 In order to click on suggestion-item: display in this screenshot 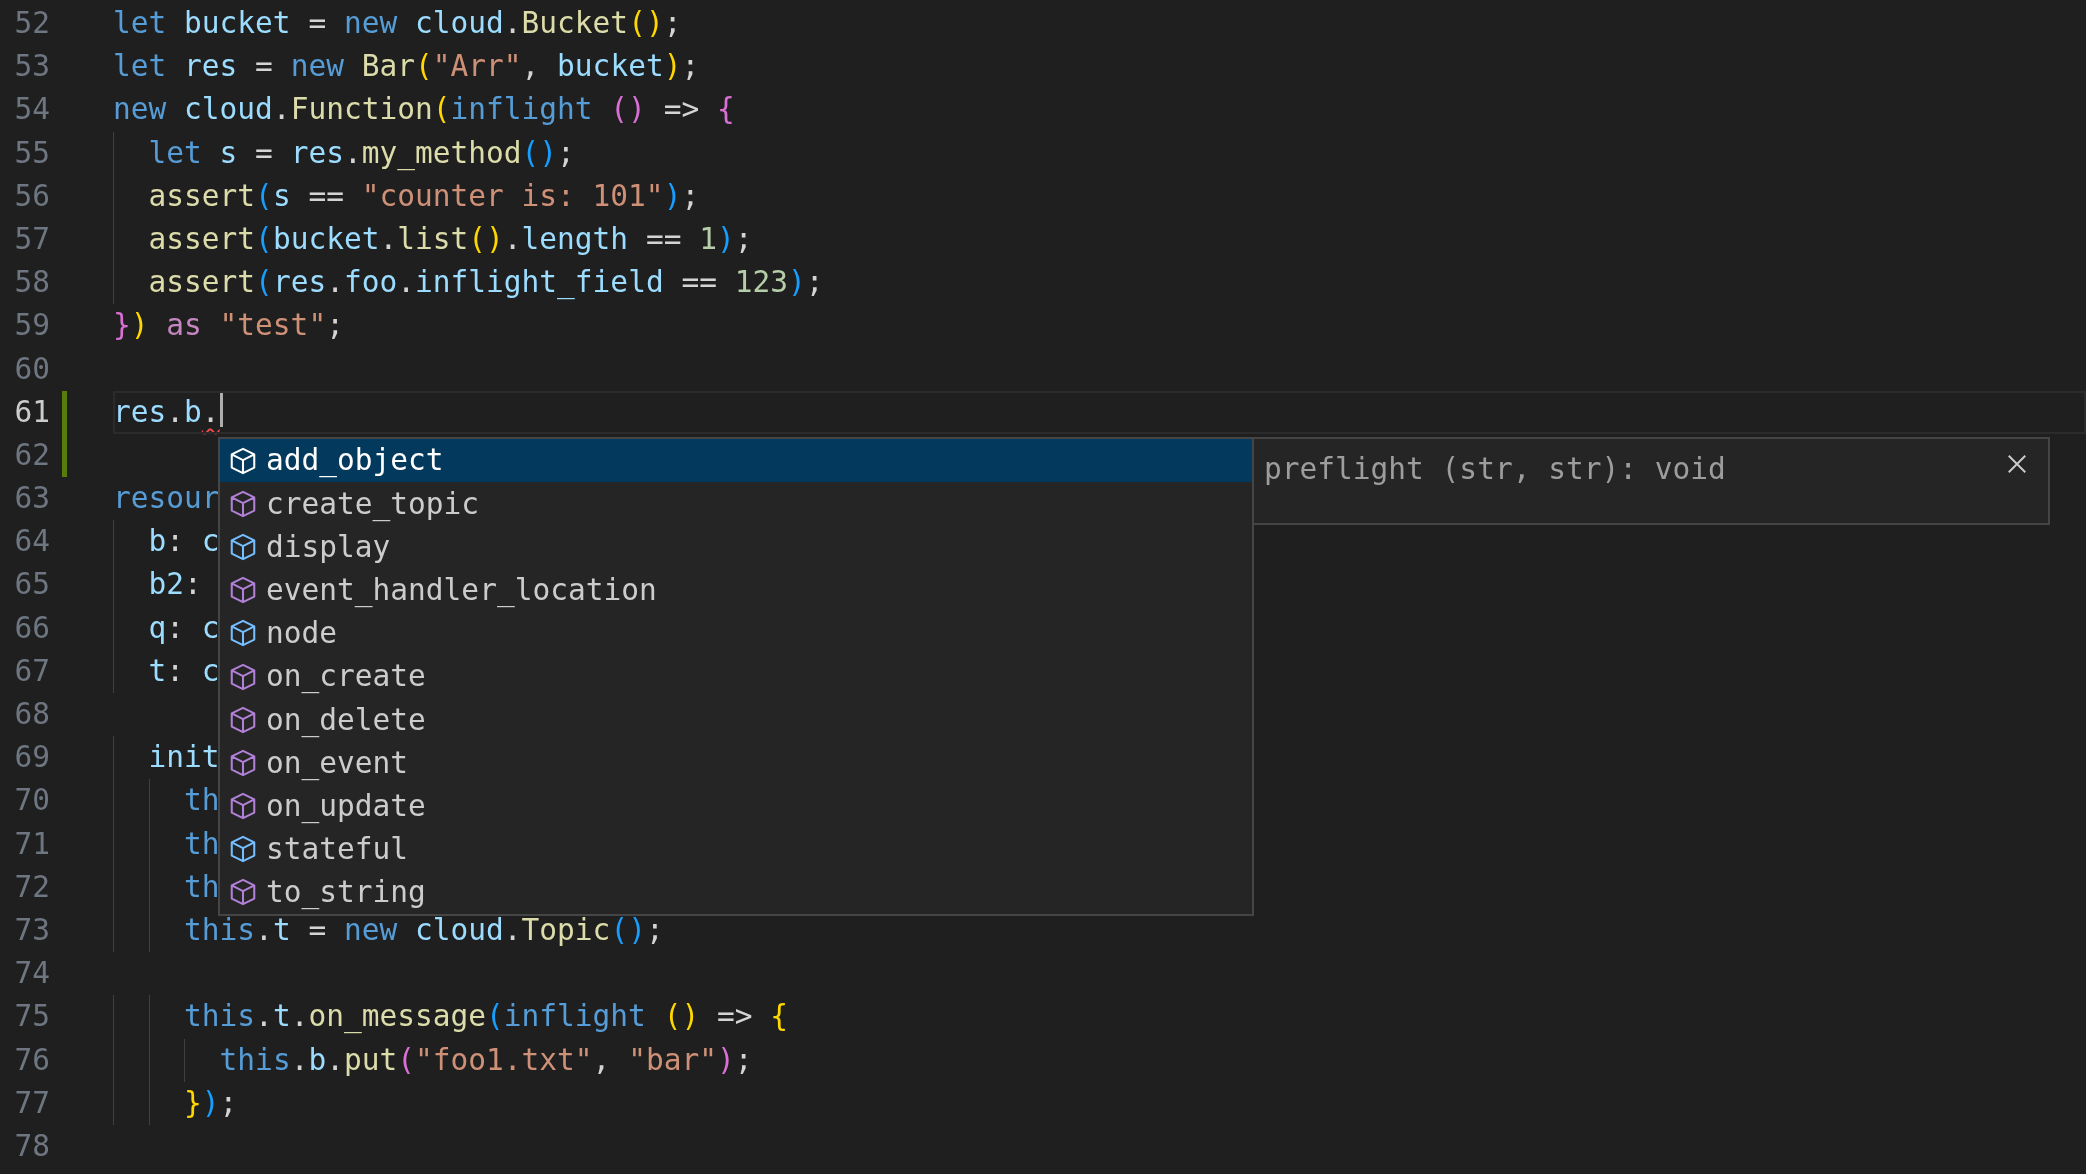, I will do `click(736, 547)`.